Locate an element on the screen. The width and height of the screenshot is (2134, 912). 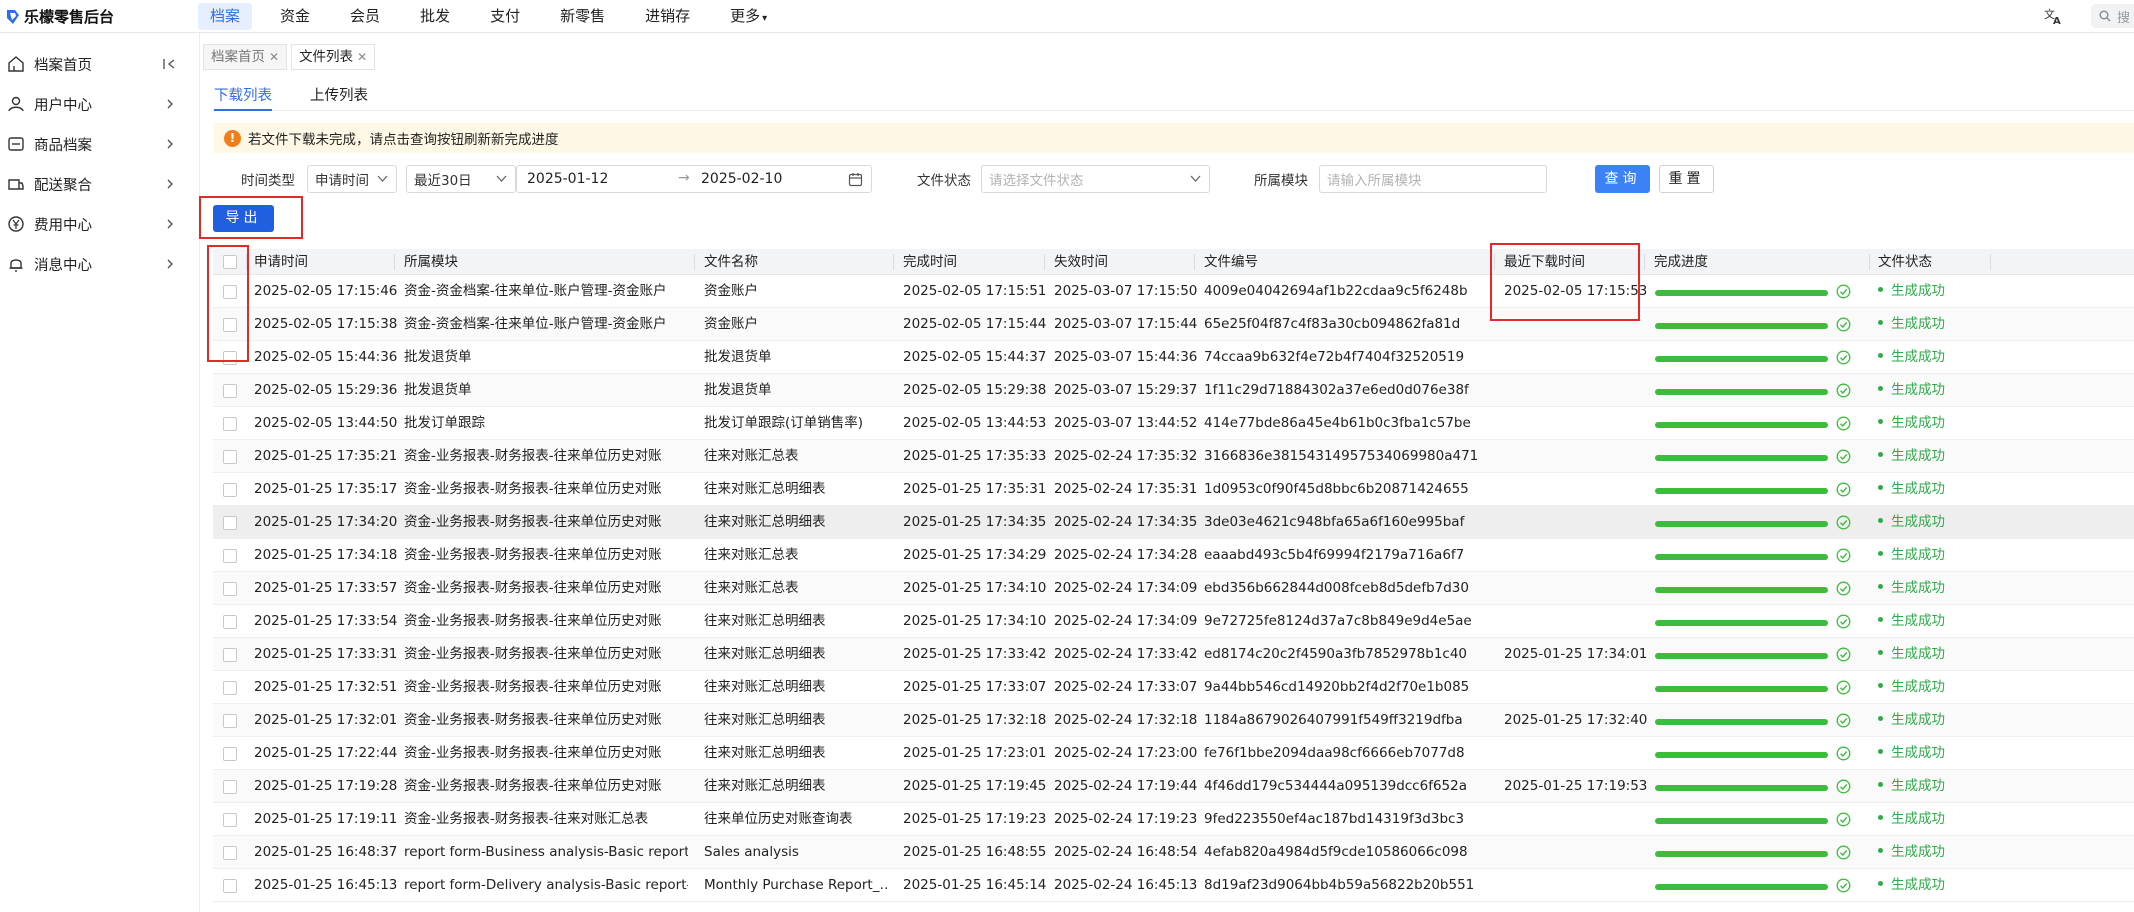
status-dot is located at coordinates (1880, 817).